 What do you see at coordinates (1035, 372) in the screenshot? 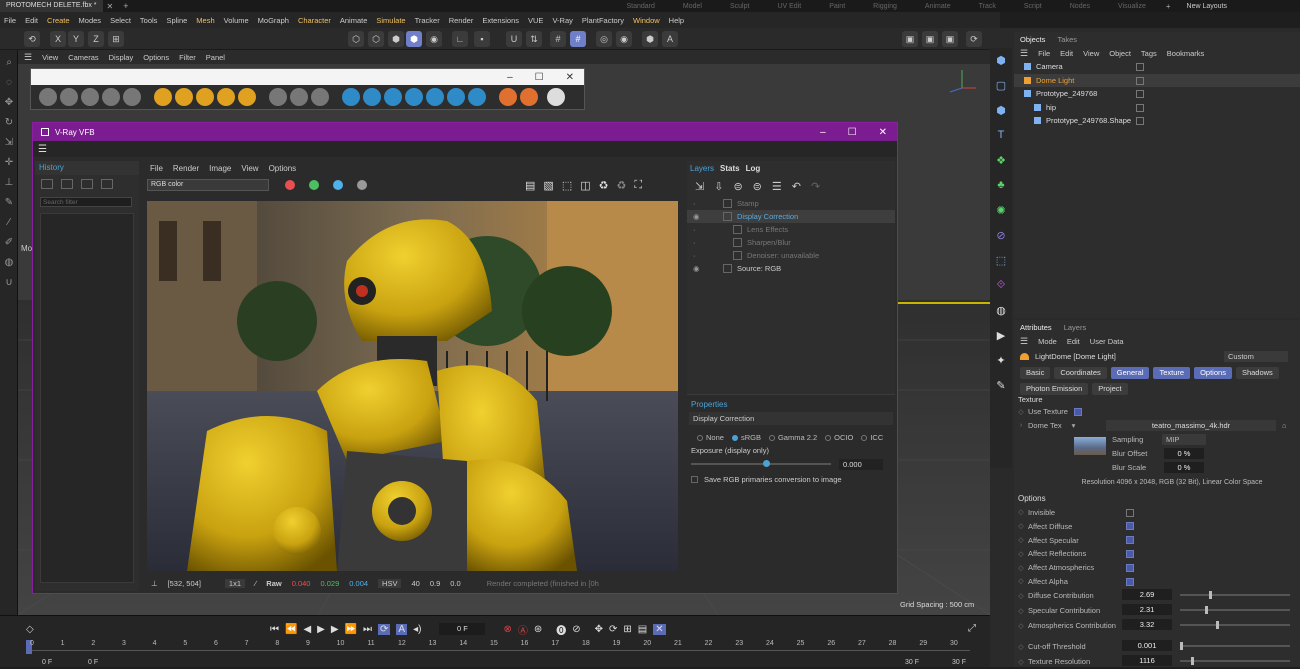
I see `attr-button-basic: Basic` at bounding box center [1035, 372].